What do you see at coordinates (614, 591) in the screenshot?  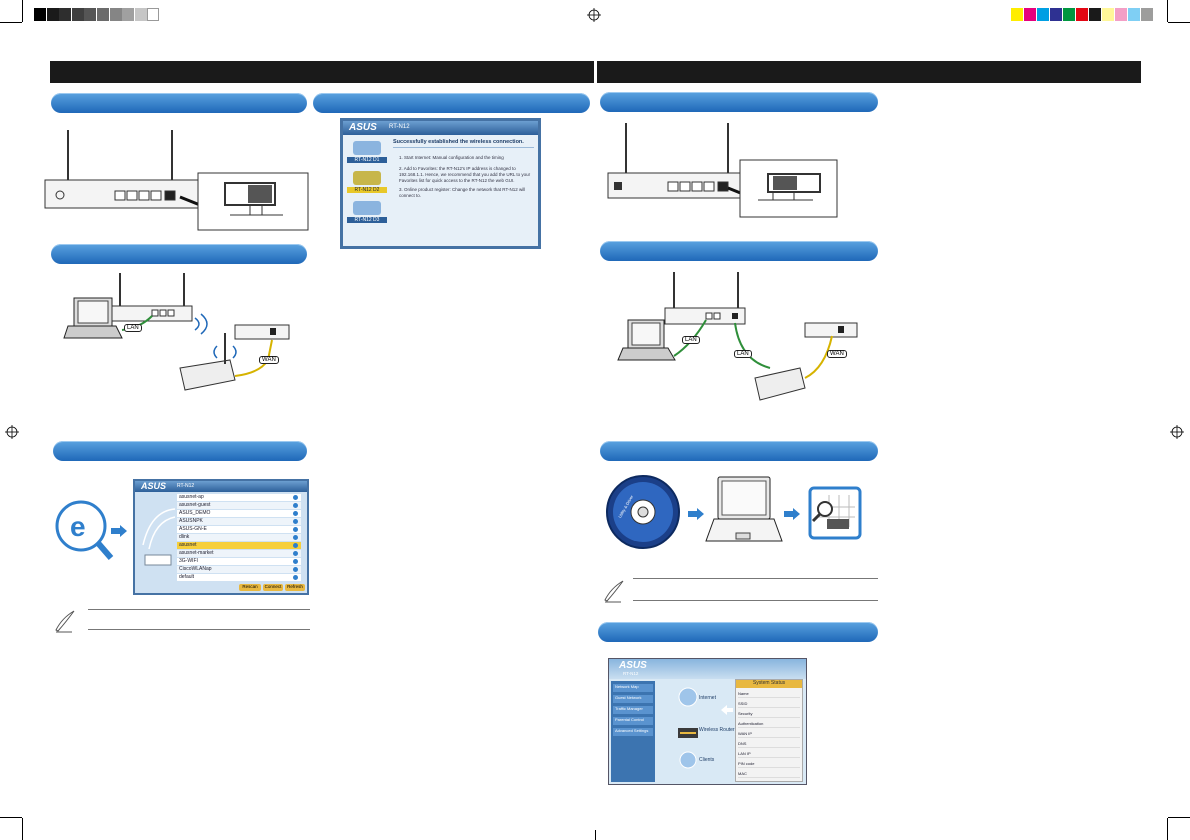 I see `notepad-icon` at bounding box center [614, 591].